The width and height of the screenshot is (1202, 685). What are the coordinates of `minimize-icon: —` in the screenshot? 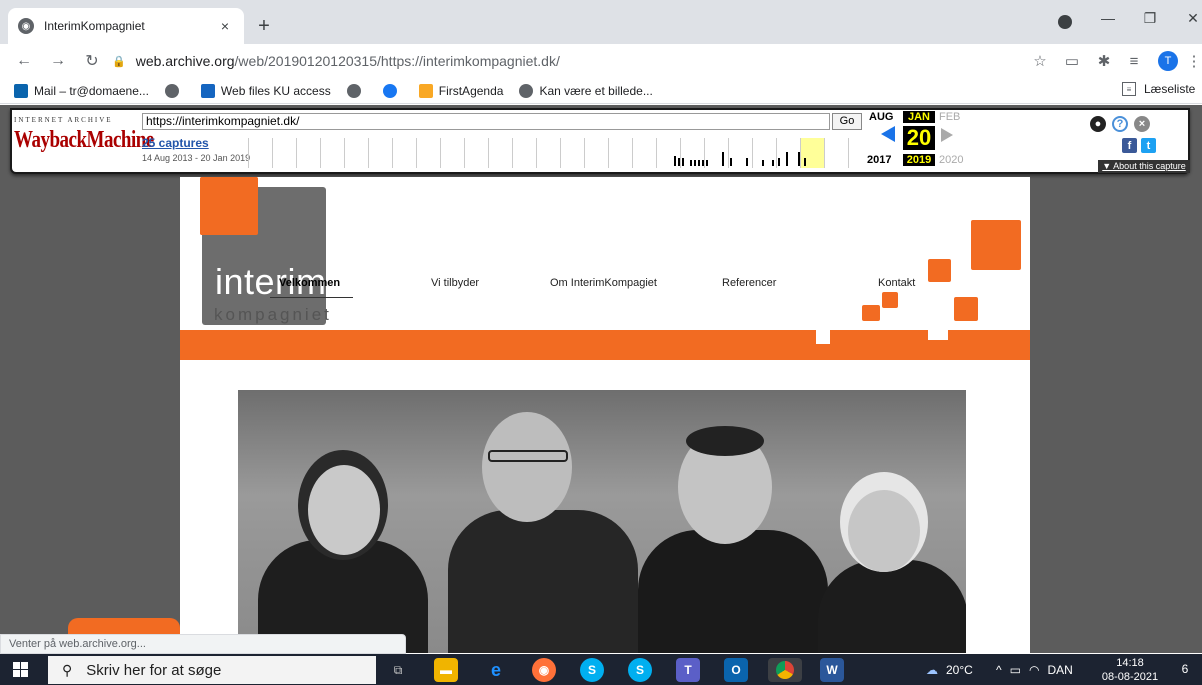 It's located at (1108, 18).